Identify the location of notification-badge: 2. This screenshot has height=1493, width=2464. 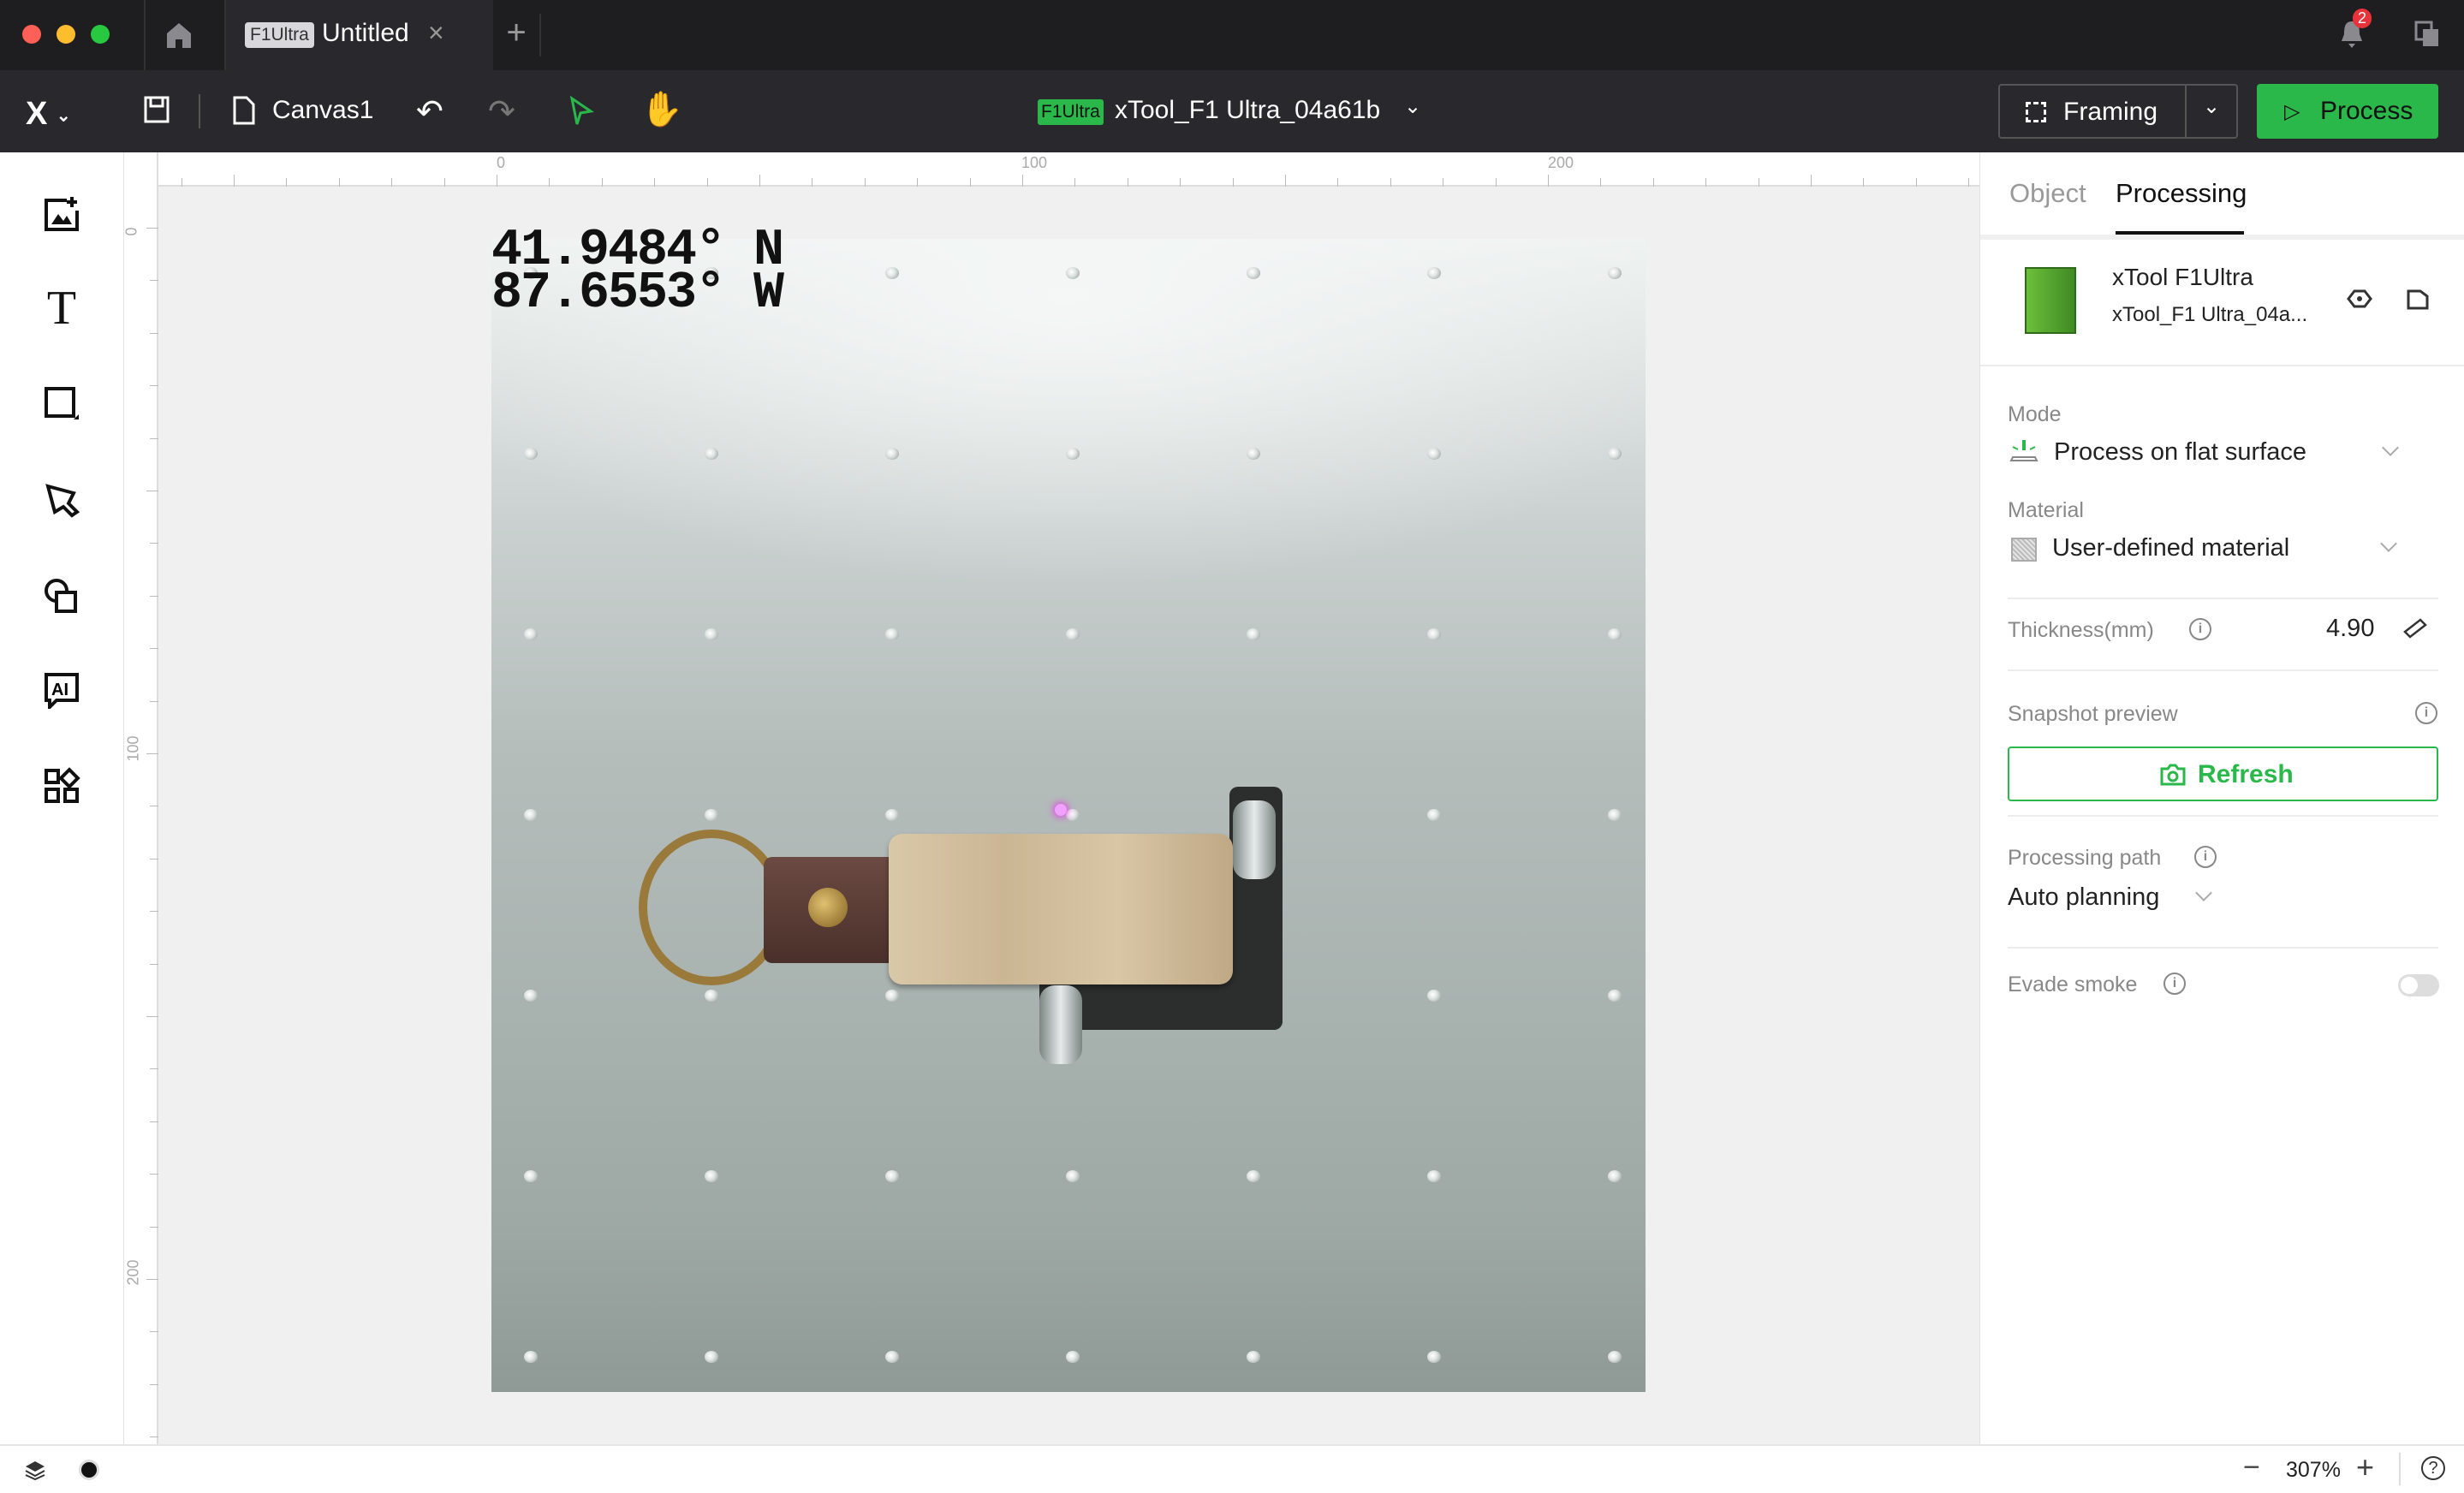
(2363, 18).